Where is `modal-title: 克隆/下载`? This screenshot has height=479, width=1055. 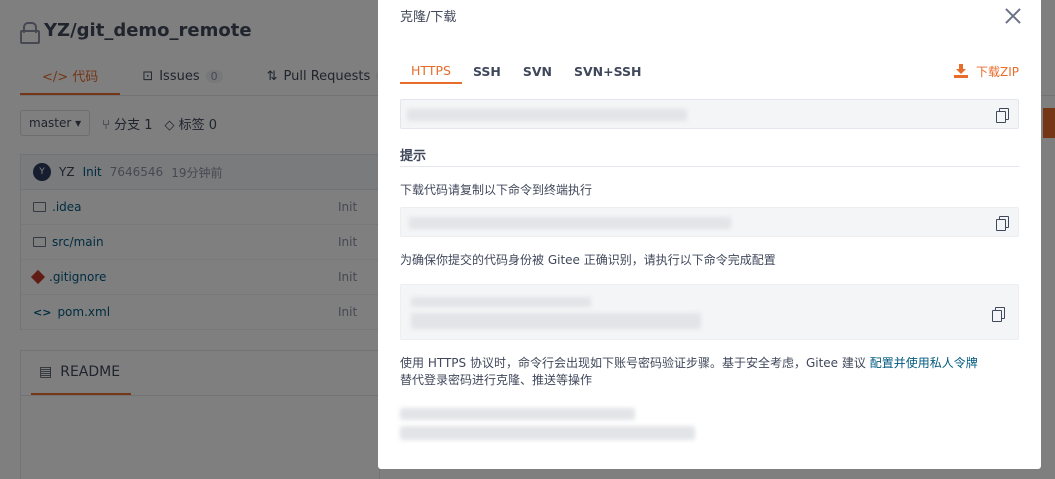 modal-title: 克隆/下载 is located at coordinates (428, 17).